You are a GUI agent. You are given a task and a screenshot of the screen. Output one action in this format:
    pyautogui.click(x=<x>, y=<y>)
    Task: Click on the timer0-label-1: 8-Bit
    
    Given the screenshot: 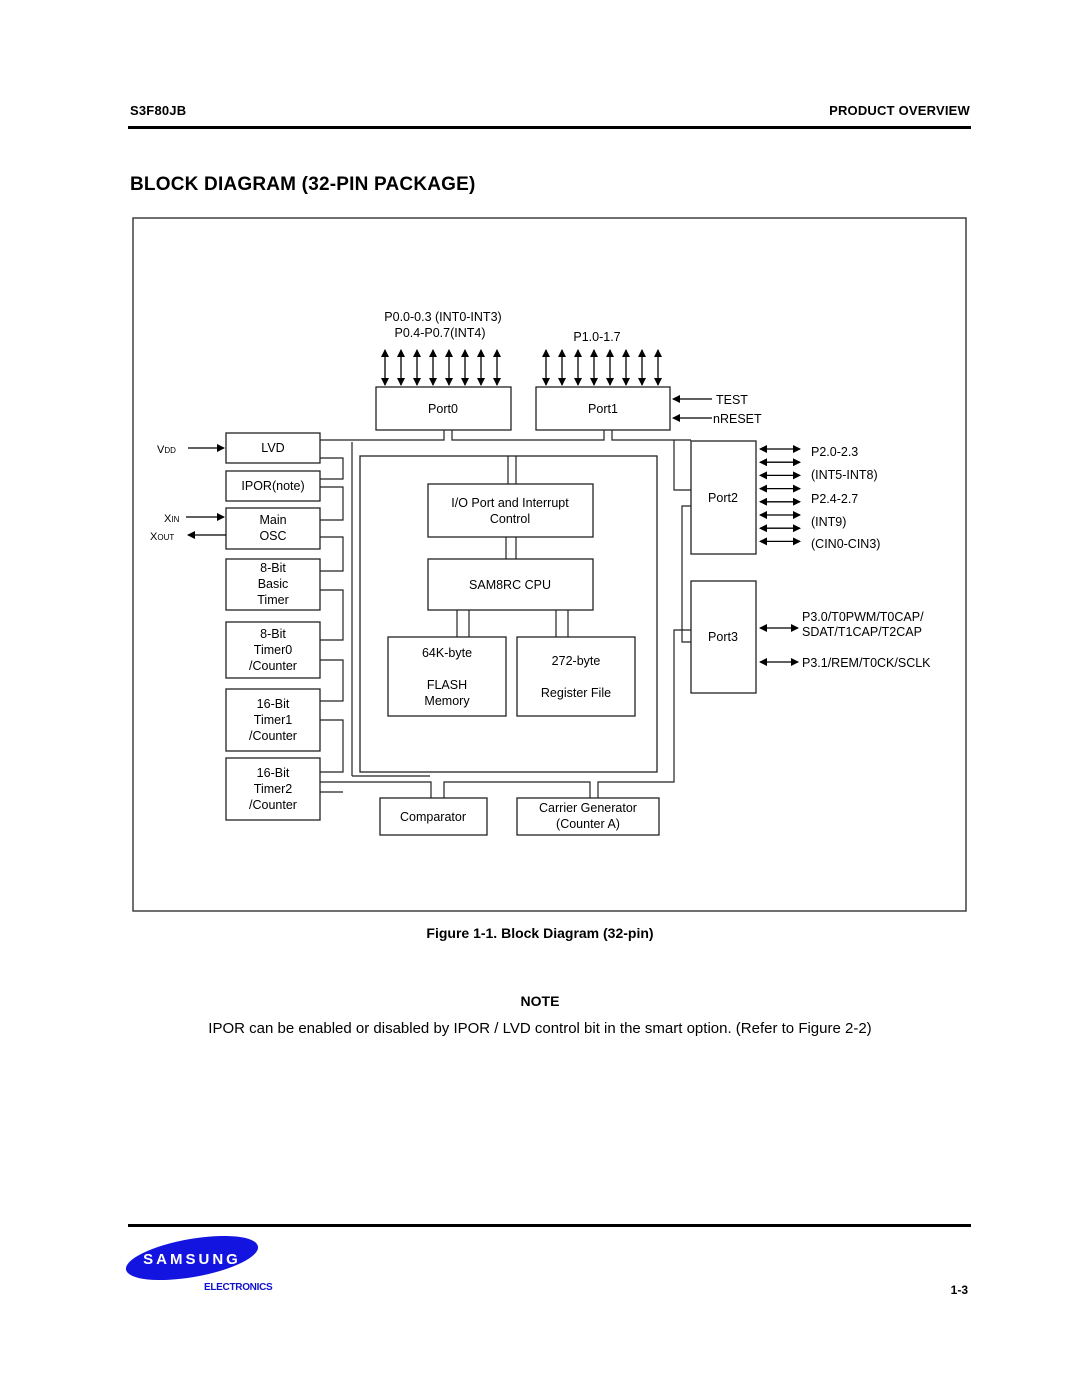 What is the action you would take?
    pyautogui.click(x=273, y=634)
    